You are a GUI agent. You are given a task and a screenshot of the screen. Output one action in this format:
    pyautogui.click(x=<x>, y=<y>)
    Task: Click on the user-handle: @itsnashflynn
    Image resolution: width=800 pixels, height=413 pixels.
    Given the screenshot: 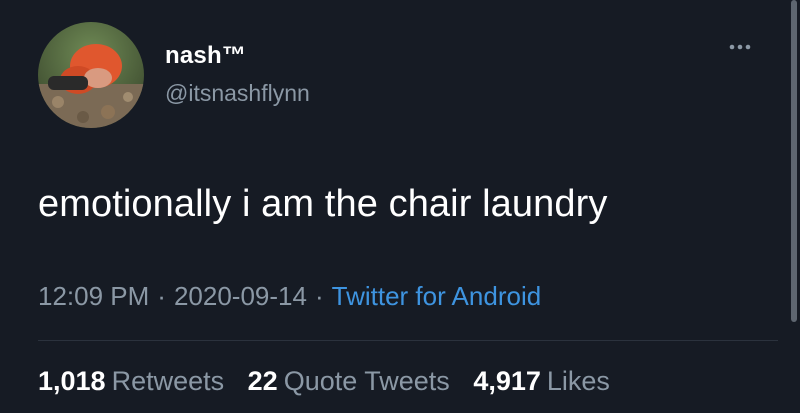 What is the action you would take?
    pyautogui.click(x=237, y=93)
    